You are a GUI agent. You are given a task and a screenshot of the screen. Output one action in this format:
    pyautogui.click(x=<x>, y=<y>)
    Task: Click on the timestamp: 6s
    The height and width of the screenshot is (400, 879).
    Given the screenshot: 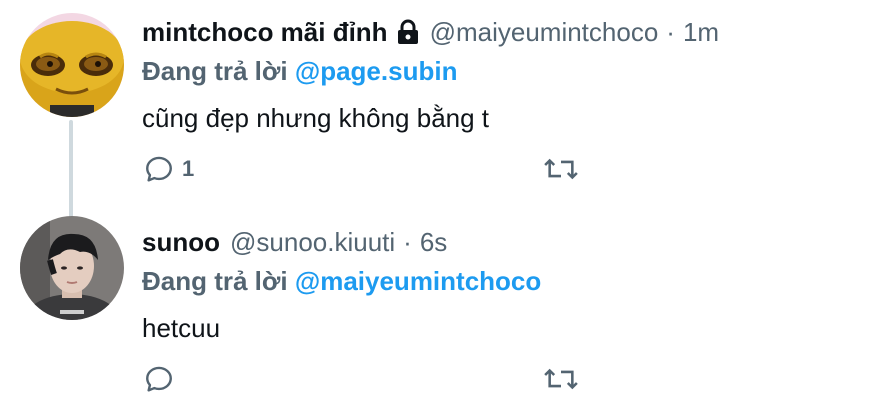 What is the action you would take?
    pyautogui.click(x=433, y=242)
    